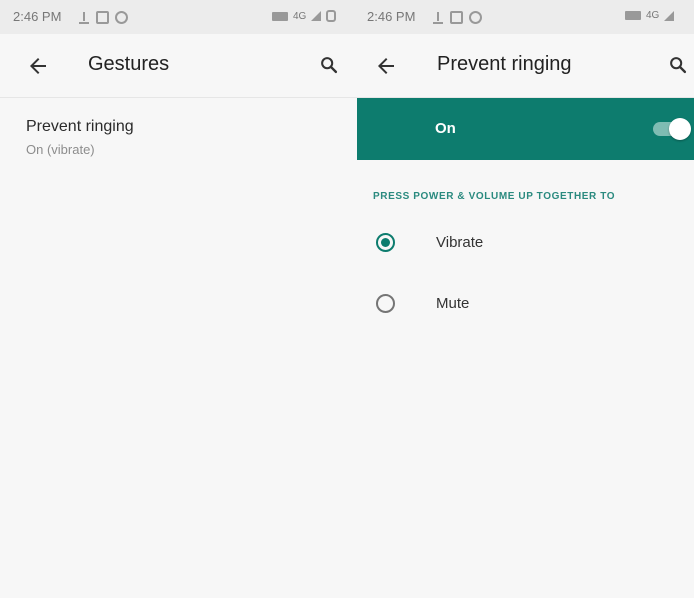 This screenshot has width=694, height=598. I want to click on pref-title: Prevent ringing, so click(80, 126).